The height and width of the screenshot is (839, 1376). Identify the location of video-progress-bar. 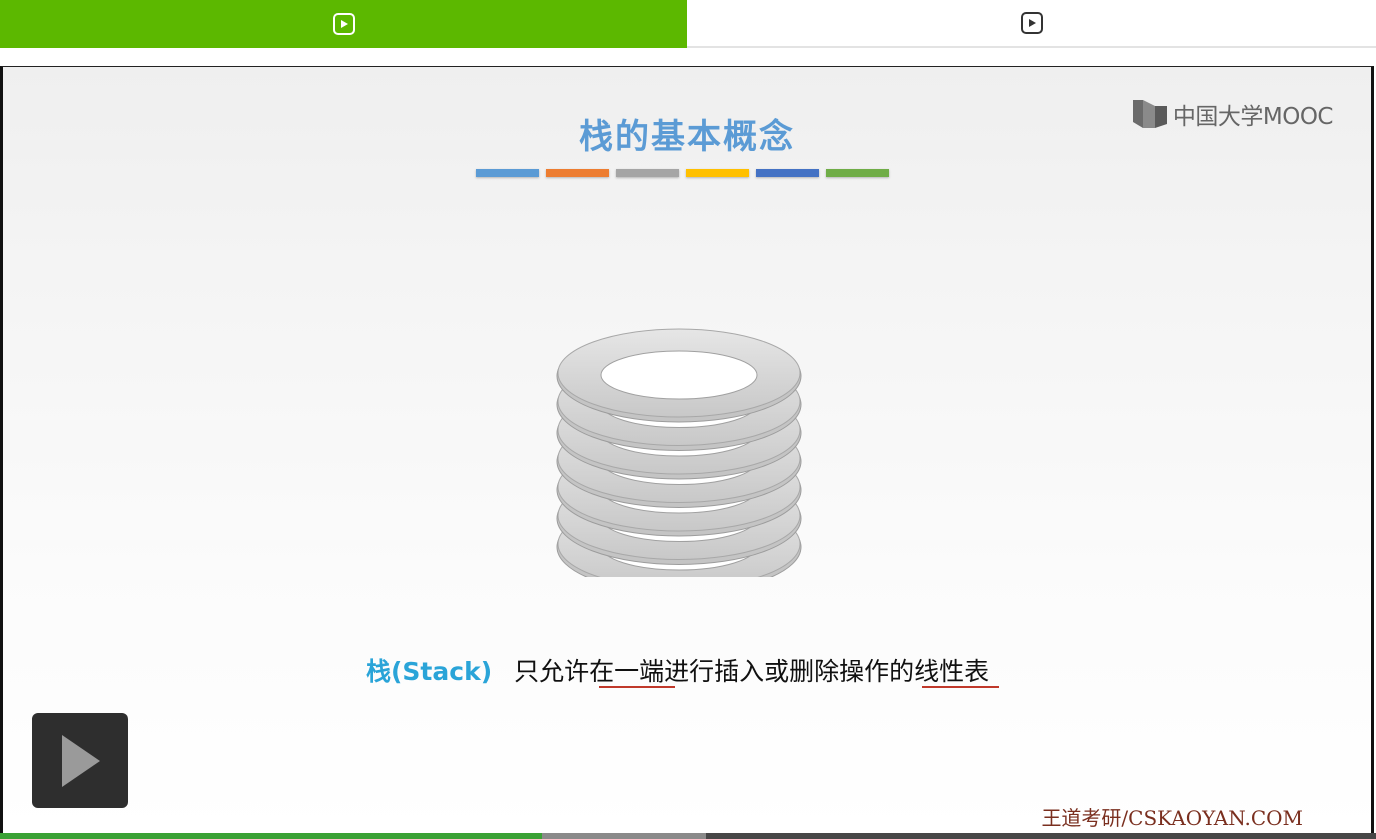
(688, 836).